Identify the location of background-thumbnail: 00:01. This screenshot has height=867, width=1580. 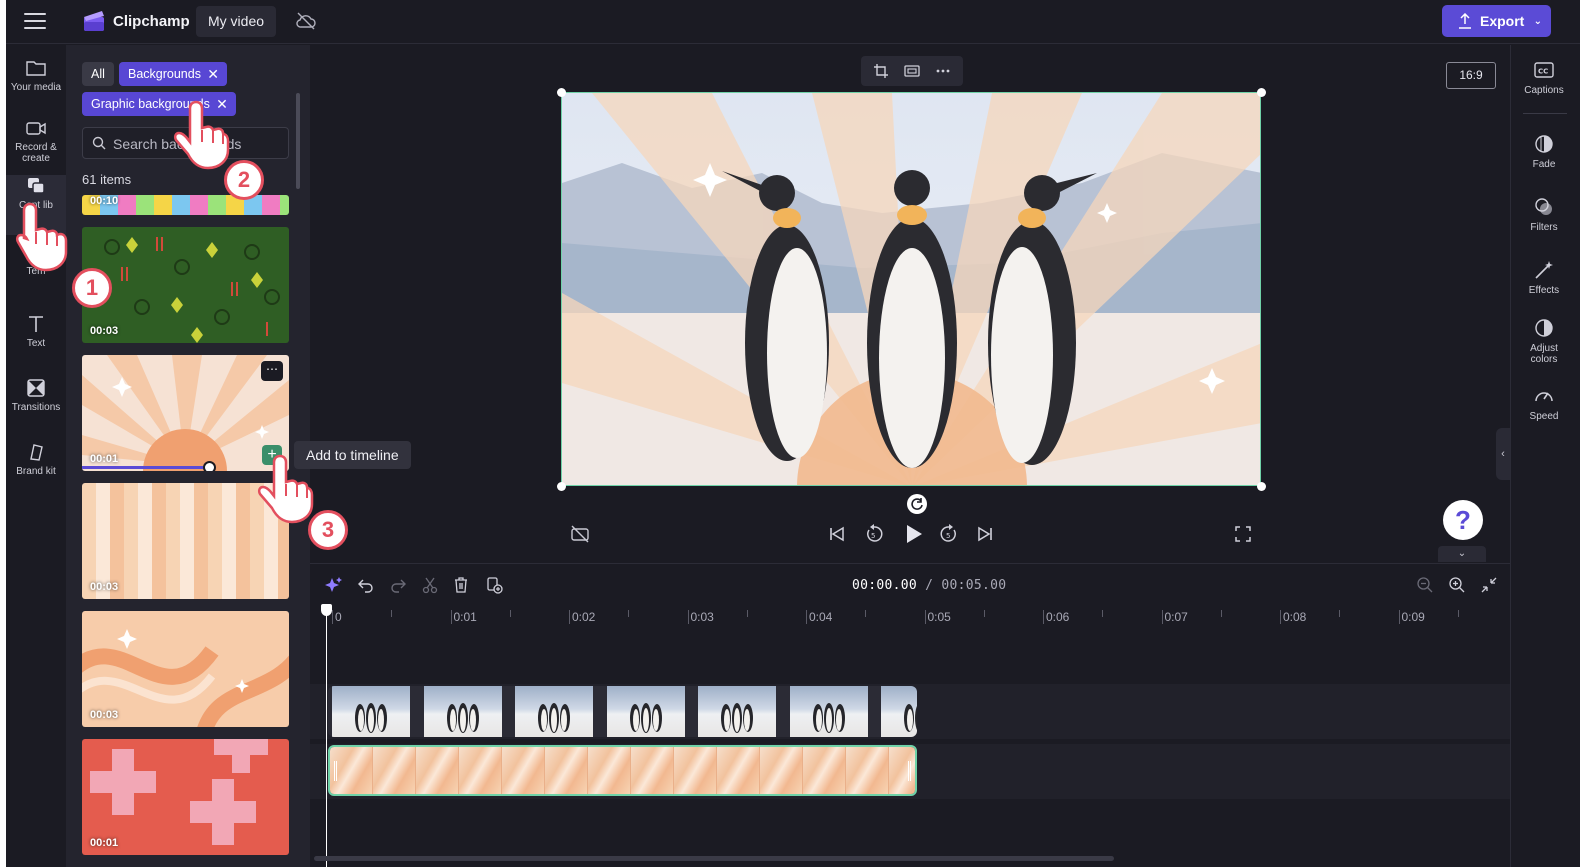
(185, 797).